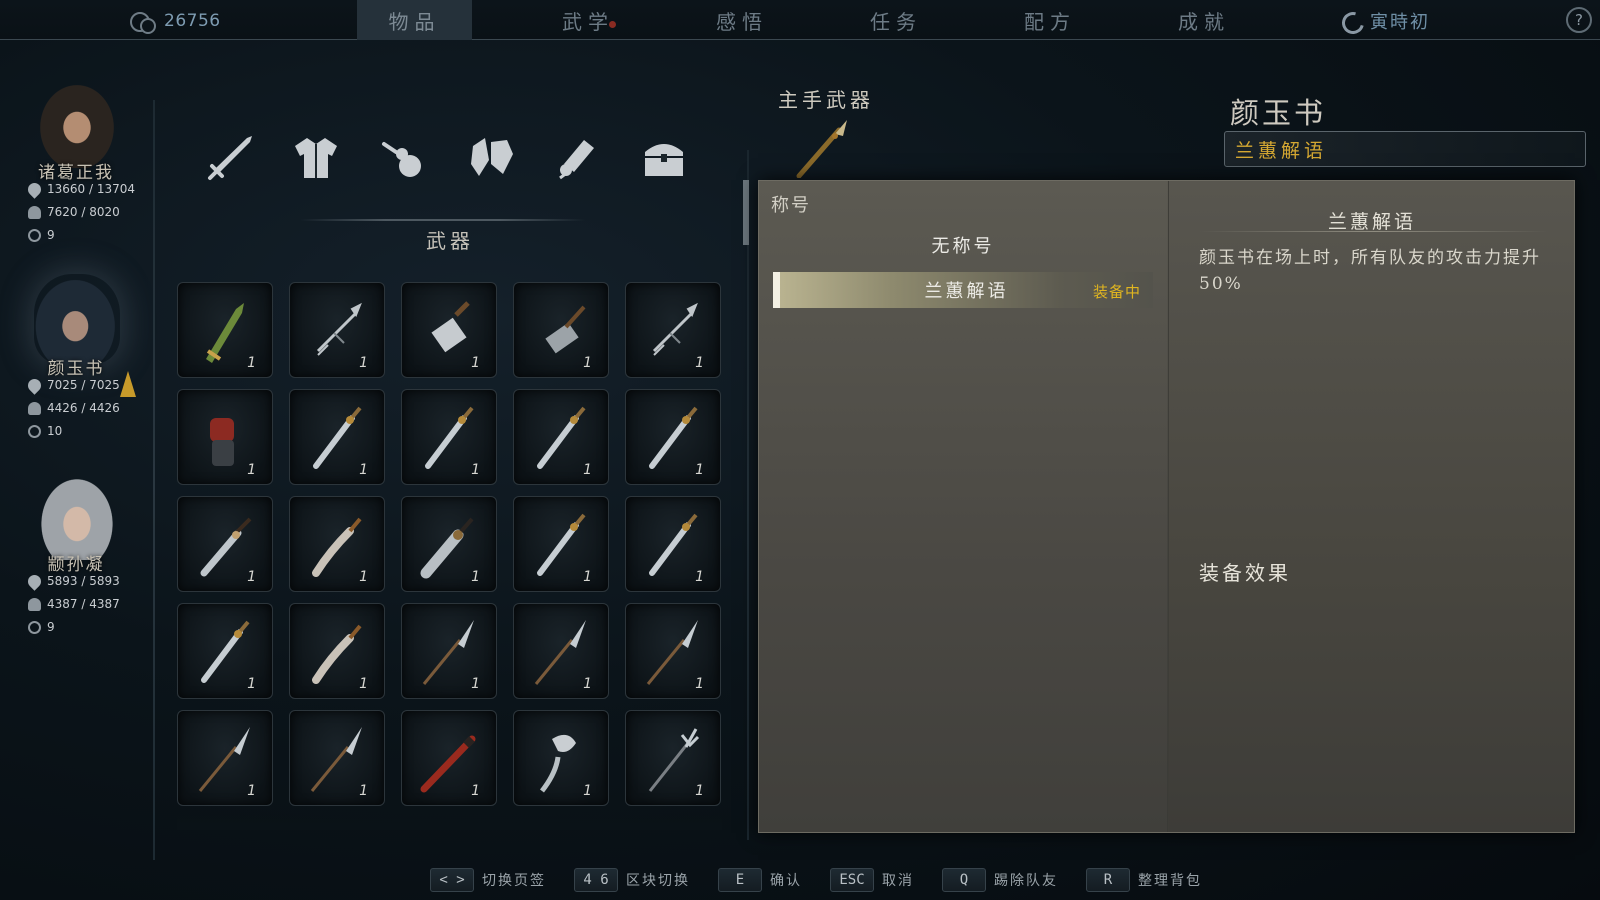  I want to click on current-title: 兰蕙解语, so click(1405, 149).